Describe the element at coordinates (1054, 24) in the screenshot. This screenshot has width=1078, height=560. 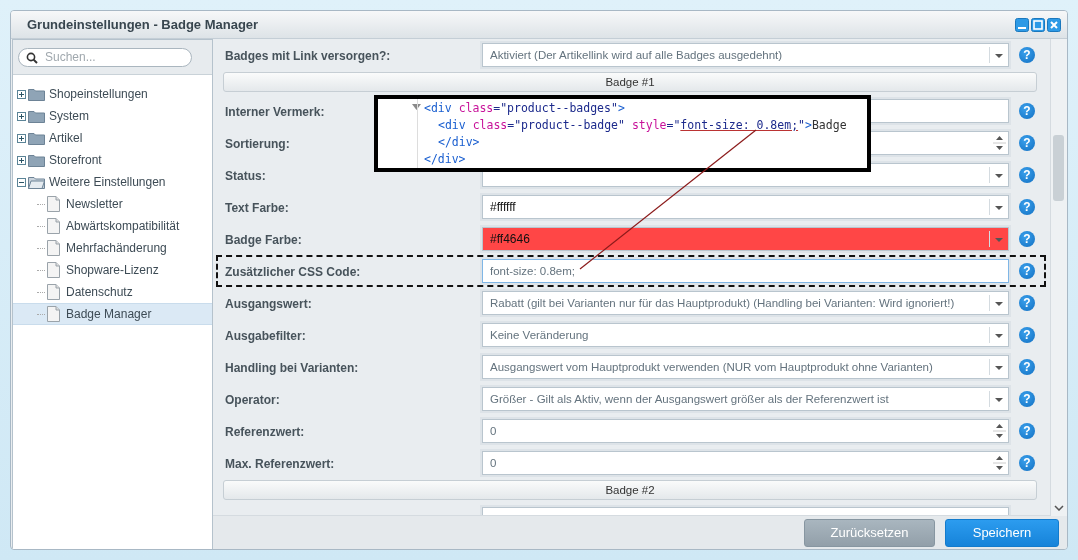
I see `close-icon` at that location.